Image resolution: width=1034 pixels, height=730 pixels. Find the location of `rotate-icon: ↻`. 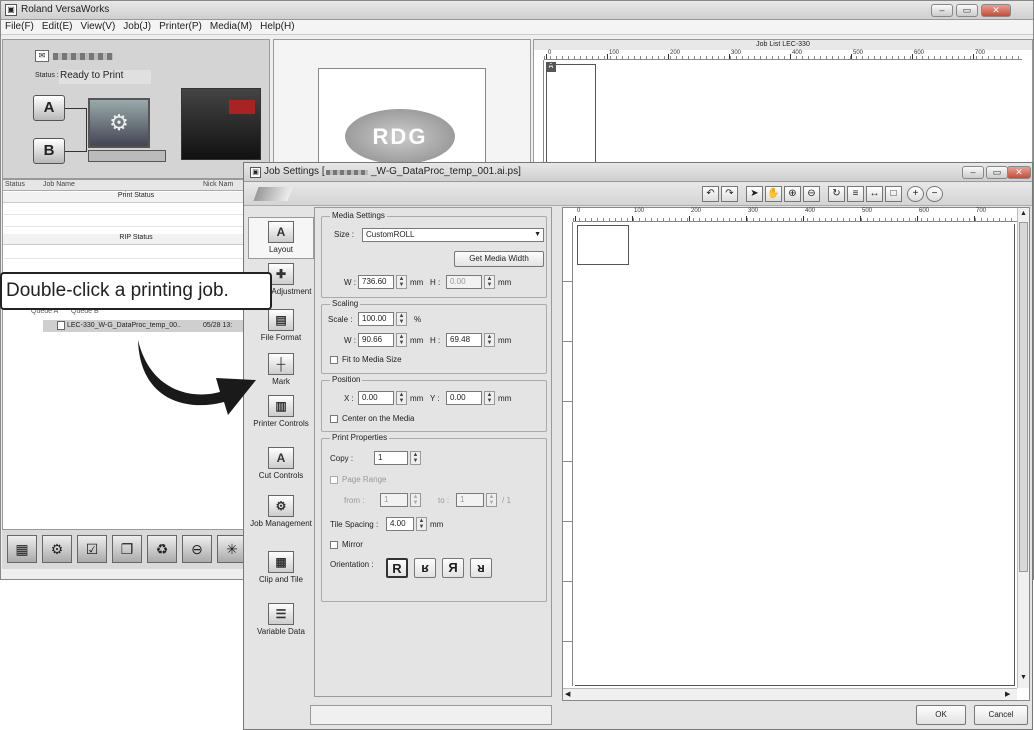

rotate-icon: ↻ is located at coordinates (836, 194).